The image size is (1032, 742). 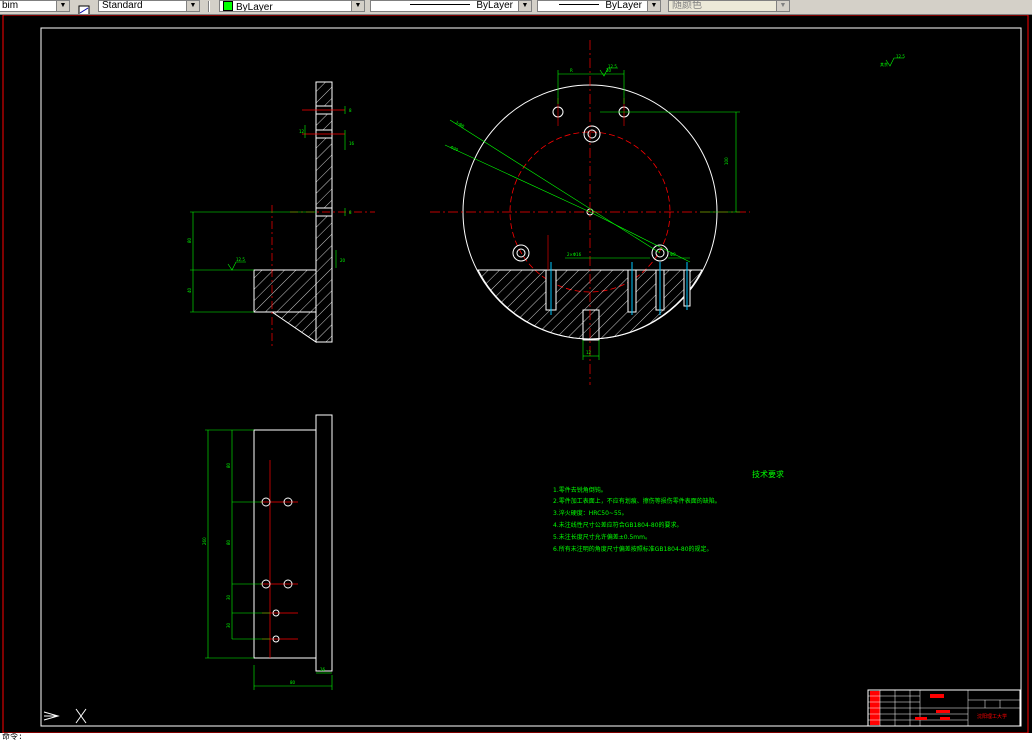 I want to click on svg-text: Φ8, so click(x=673, y=254).